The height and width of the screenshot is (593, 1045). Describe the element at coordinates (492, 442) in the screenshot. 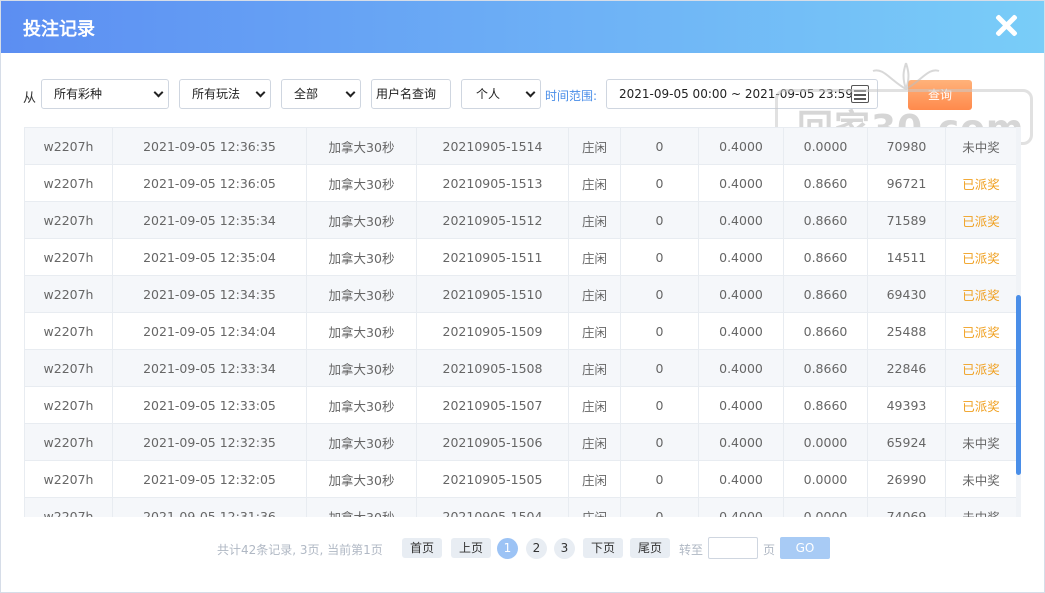

I see `cell-issue-no: 20210905-1506` at that location.